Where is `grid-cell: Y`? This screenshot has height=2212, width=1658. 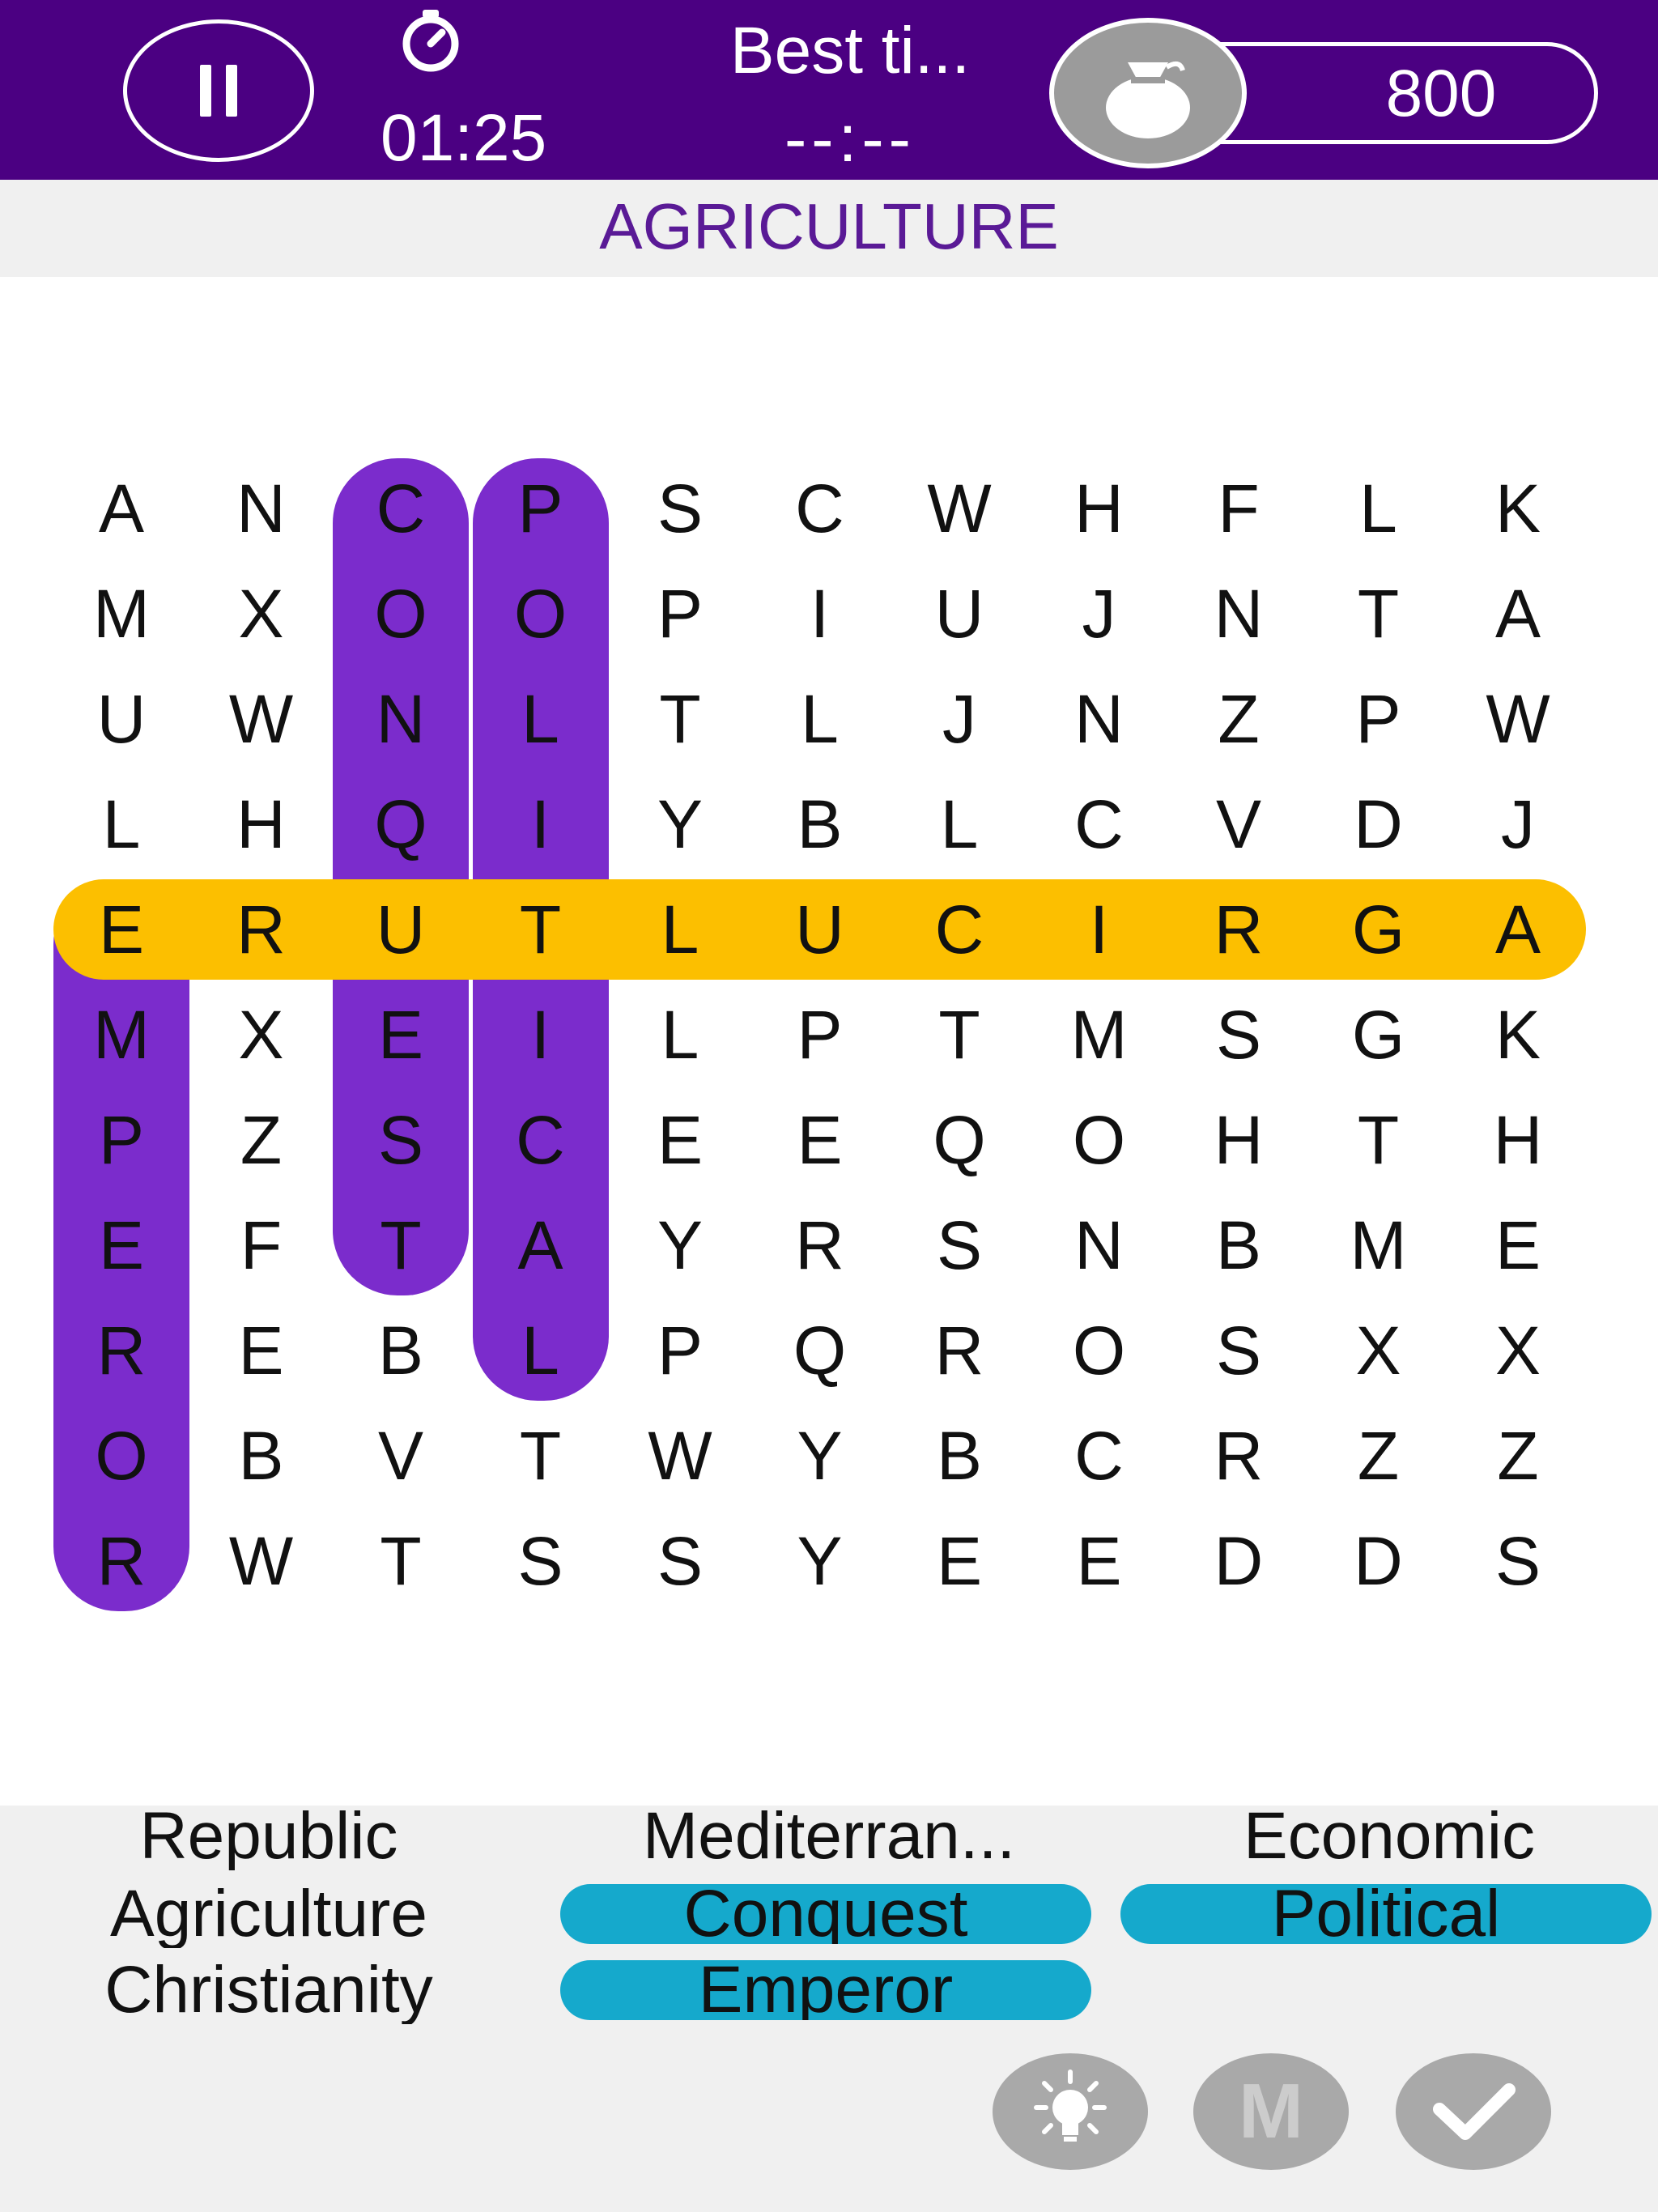
grid-cell: Y is located at coordinates (820, 1456).